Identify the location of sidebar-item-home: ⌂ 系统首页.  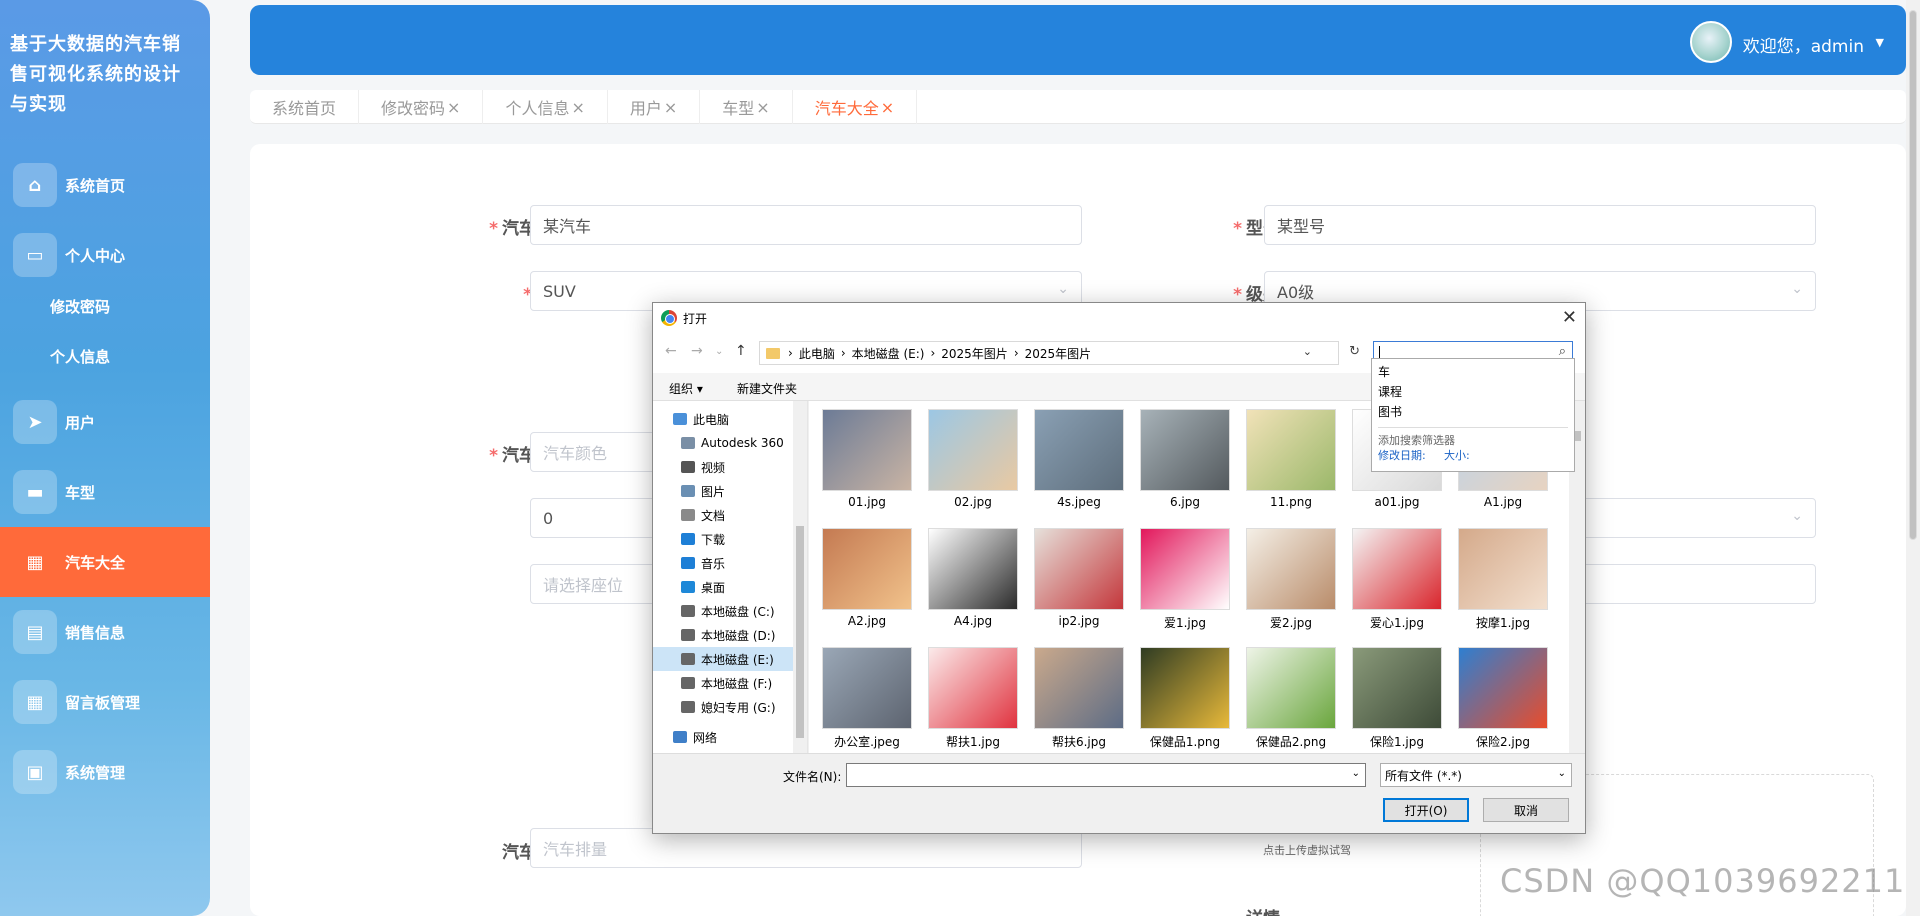
(105, 185).